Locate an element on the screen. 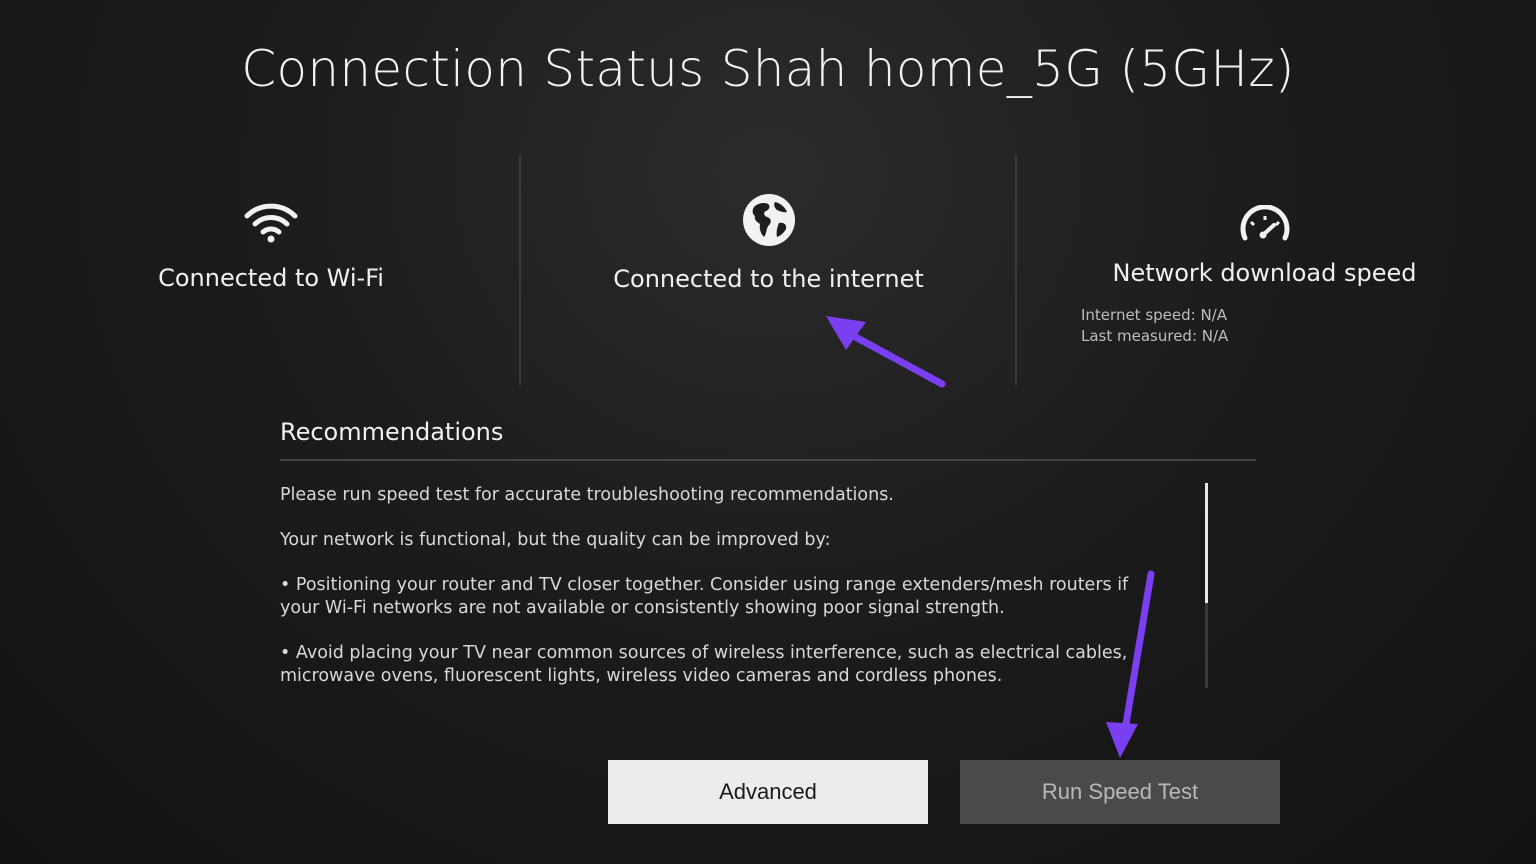 Image resolution: width=1536 pixels, height=864 pixels. recommendations-scrollbar is located at coordinates (1206, 585).